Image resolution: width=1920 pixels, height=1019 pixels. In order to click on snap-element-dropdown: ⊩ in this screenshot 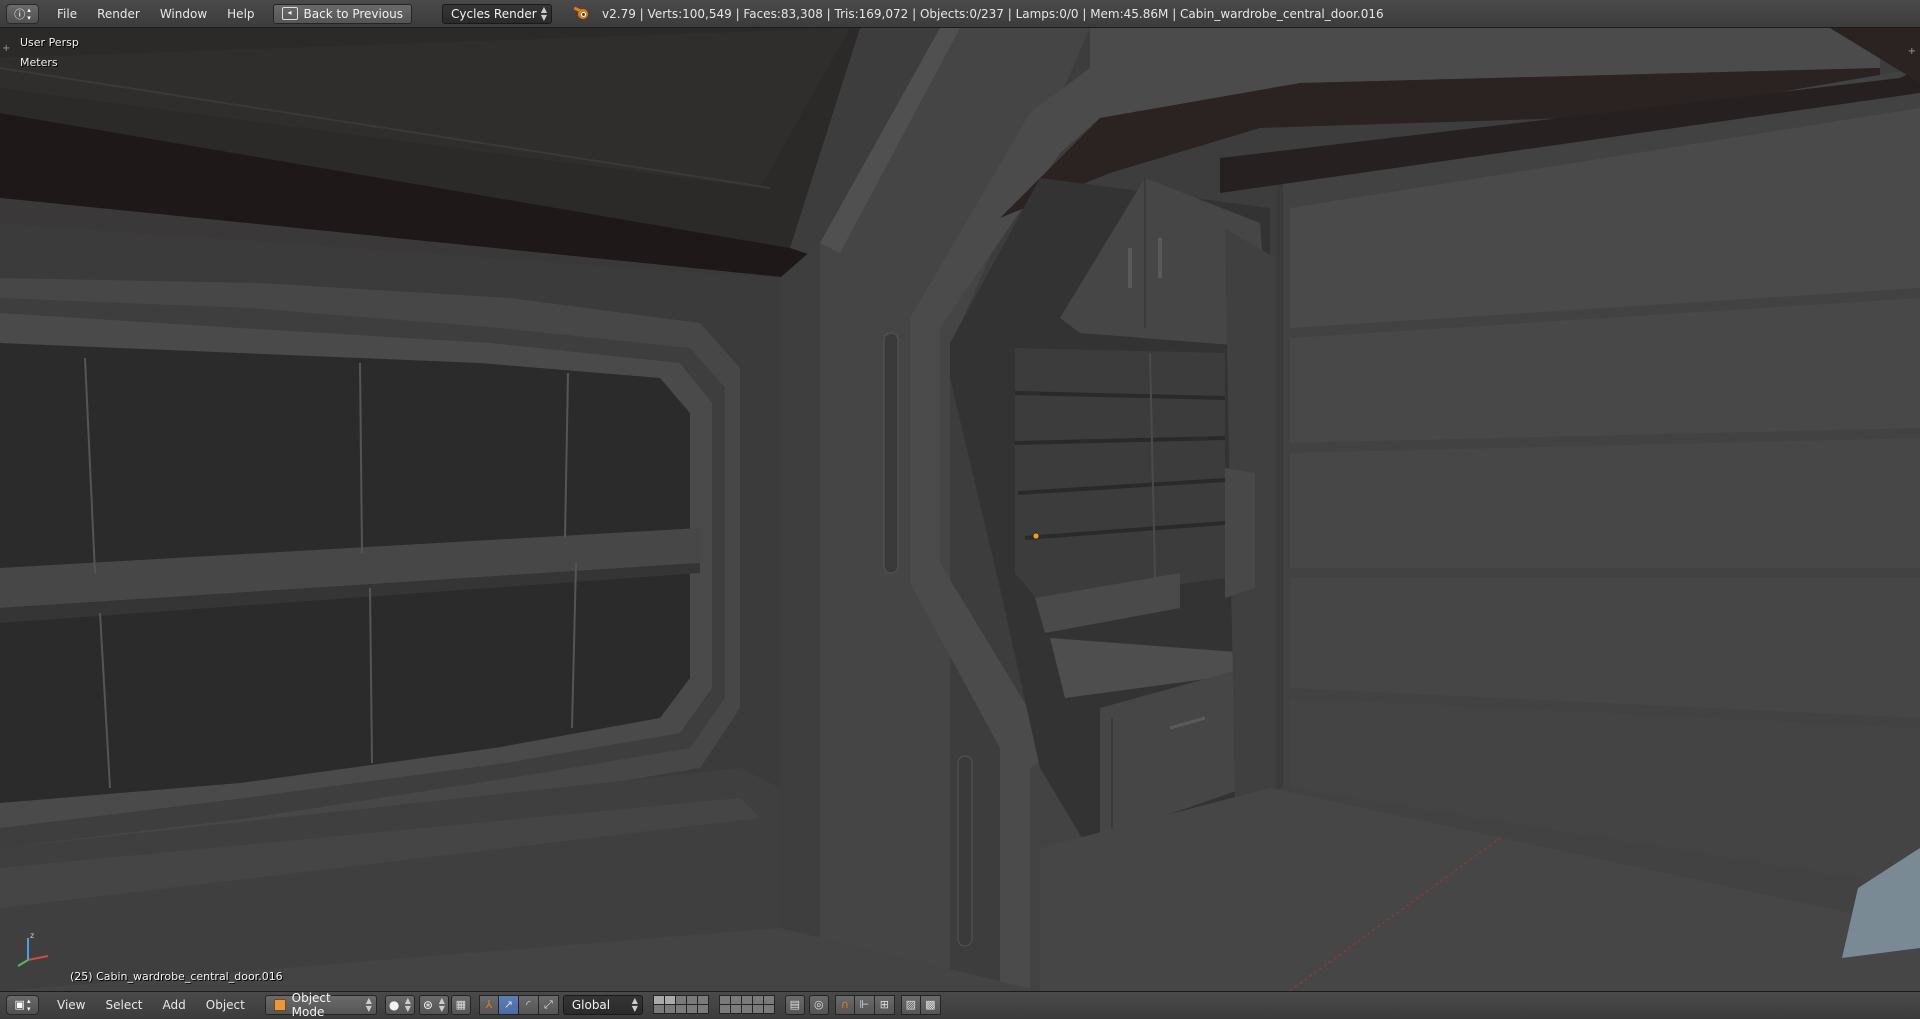, I will do `click(864, 1004)`.